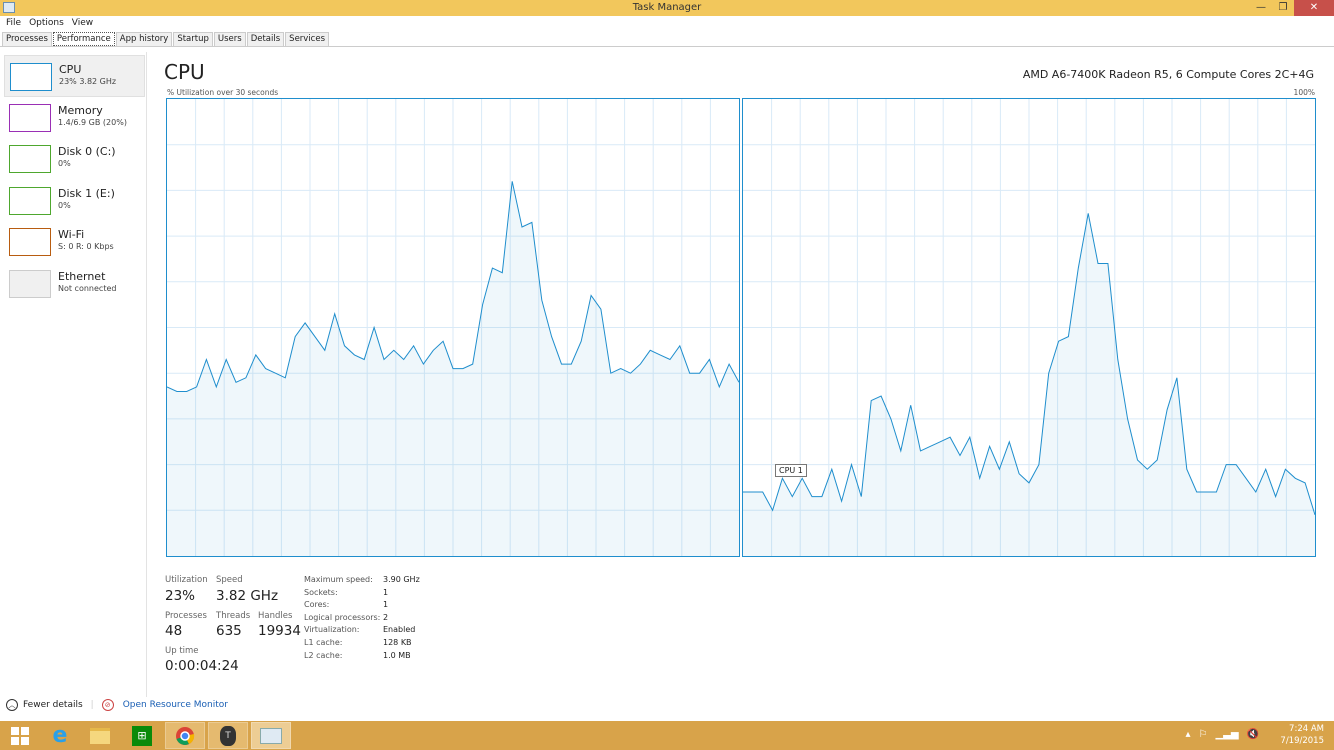 Image resolution: width=1334 pixels, height=750 pixels. What do you see at coordinates (86, 193) in the screenshot?
I see `sidebar-item-label: Disk 1 (E:)` at bounding box center [86, 193].